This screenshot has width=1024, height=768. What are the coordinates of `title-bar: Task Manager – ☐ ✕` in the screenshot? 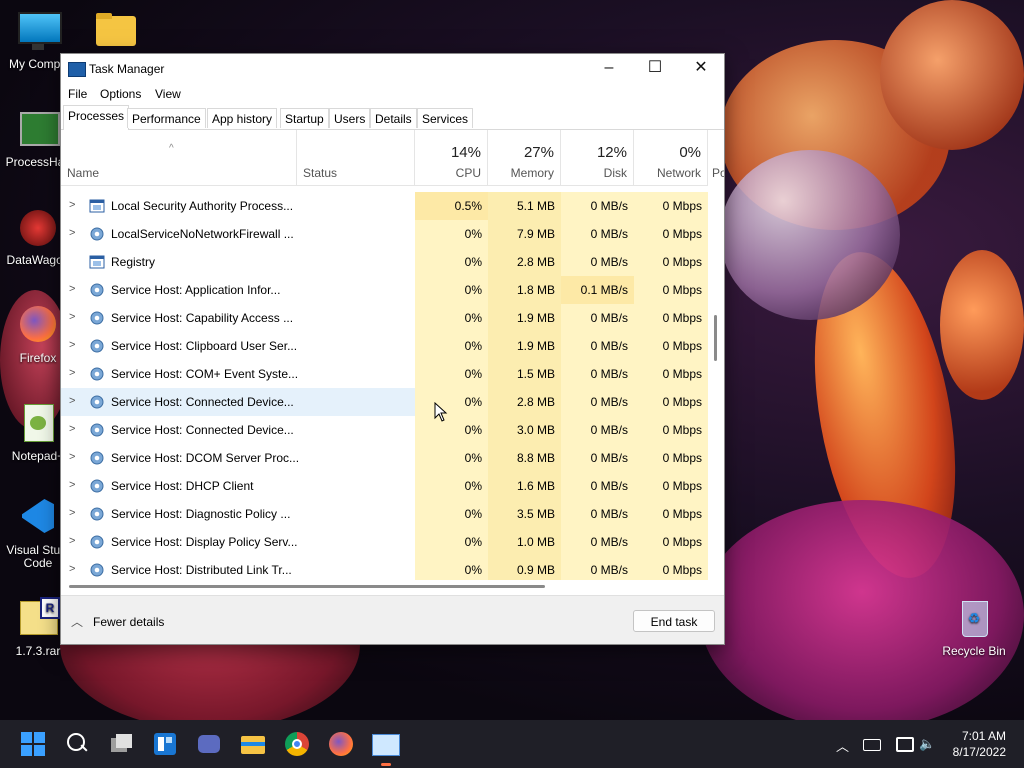 It's located at (392, 69).